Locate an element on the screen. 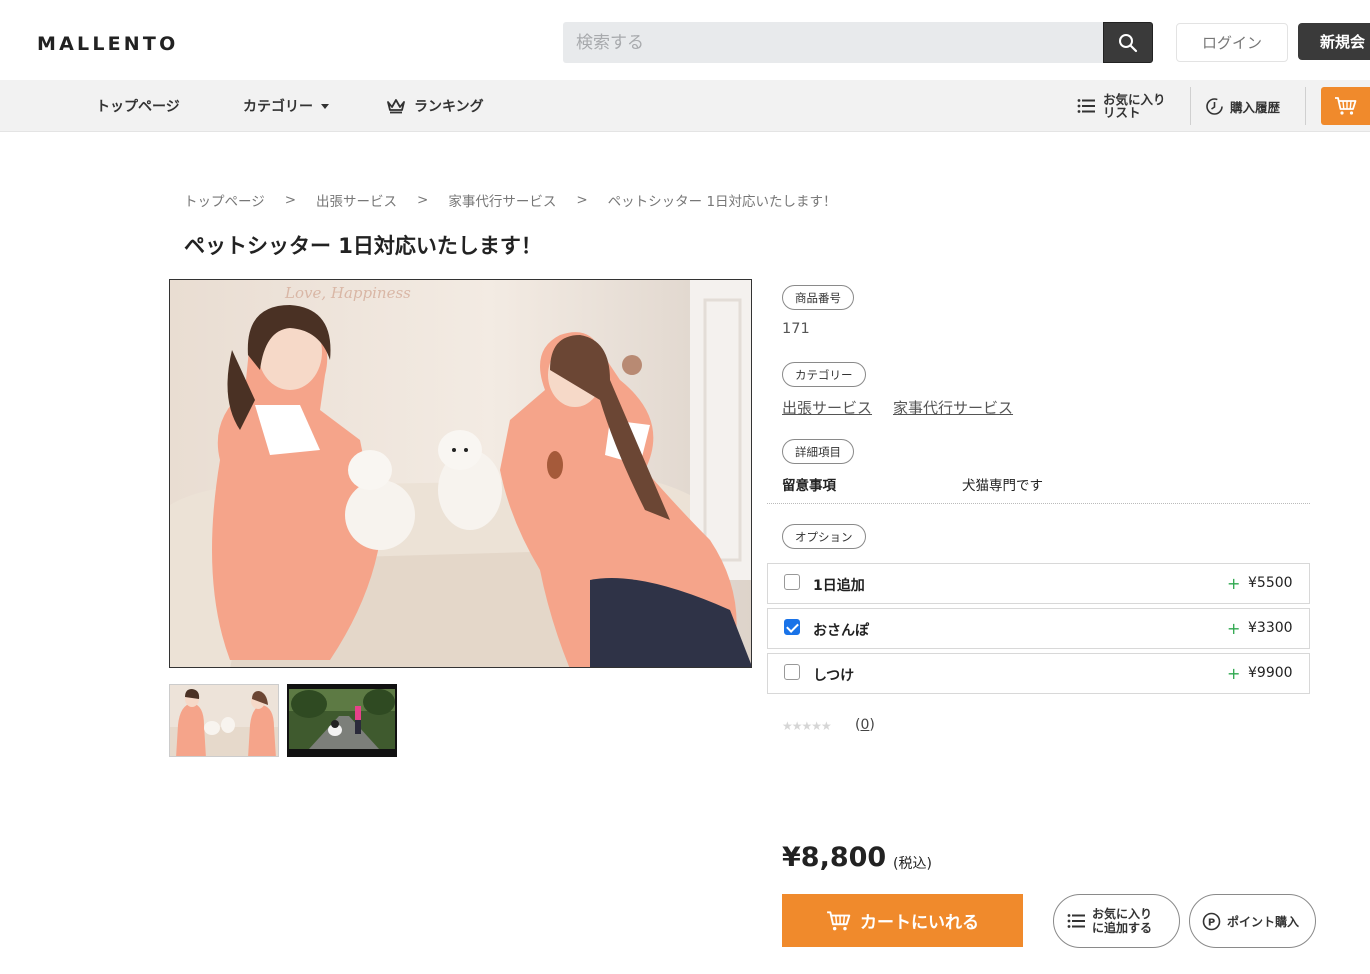 This screenshot has height=974, width=1370. nav-ranking-label: ランキング is located at coordinates (449, 107).